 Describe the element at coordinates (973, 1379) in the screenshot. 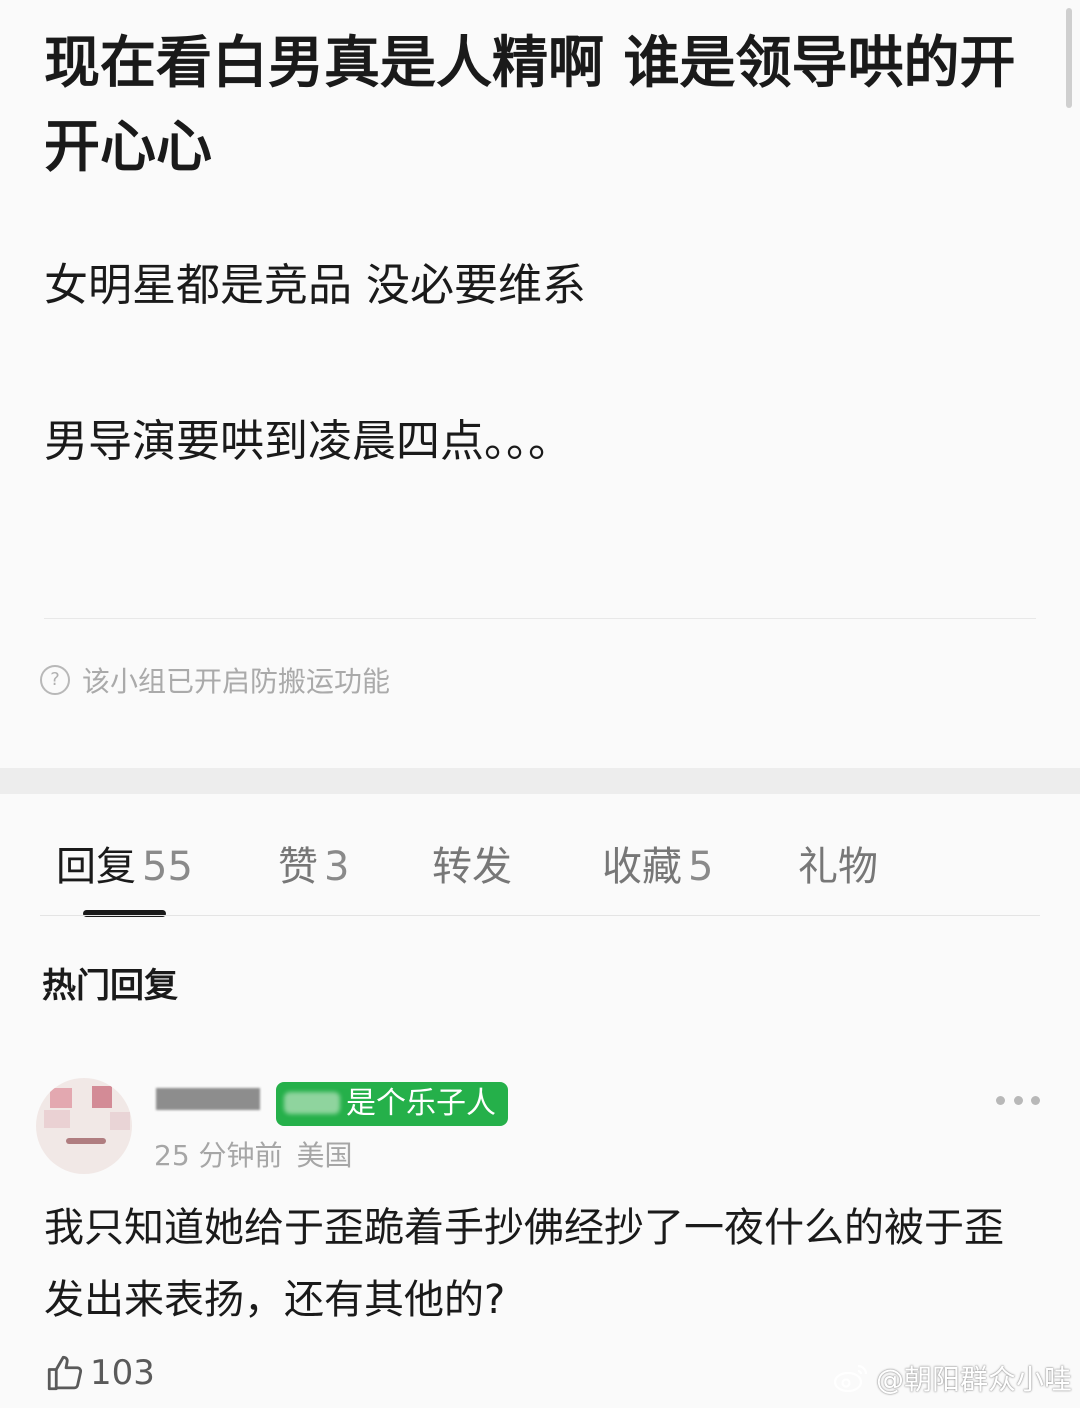

I see `watermark-text: @朝阳群众小哇` at that location.